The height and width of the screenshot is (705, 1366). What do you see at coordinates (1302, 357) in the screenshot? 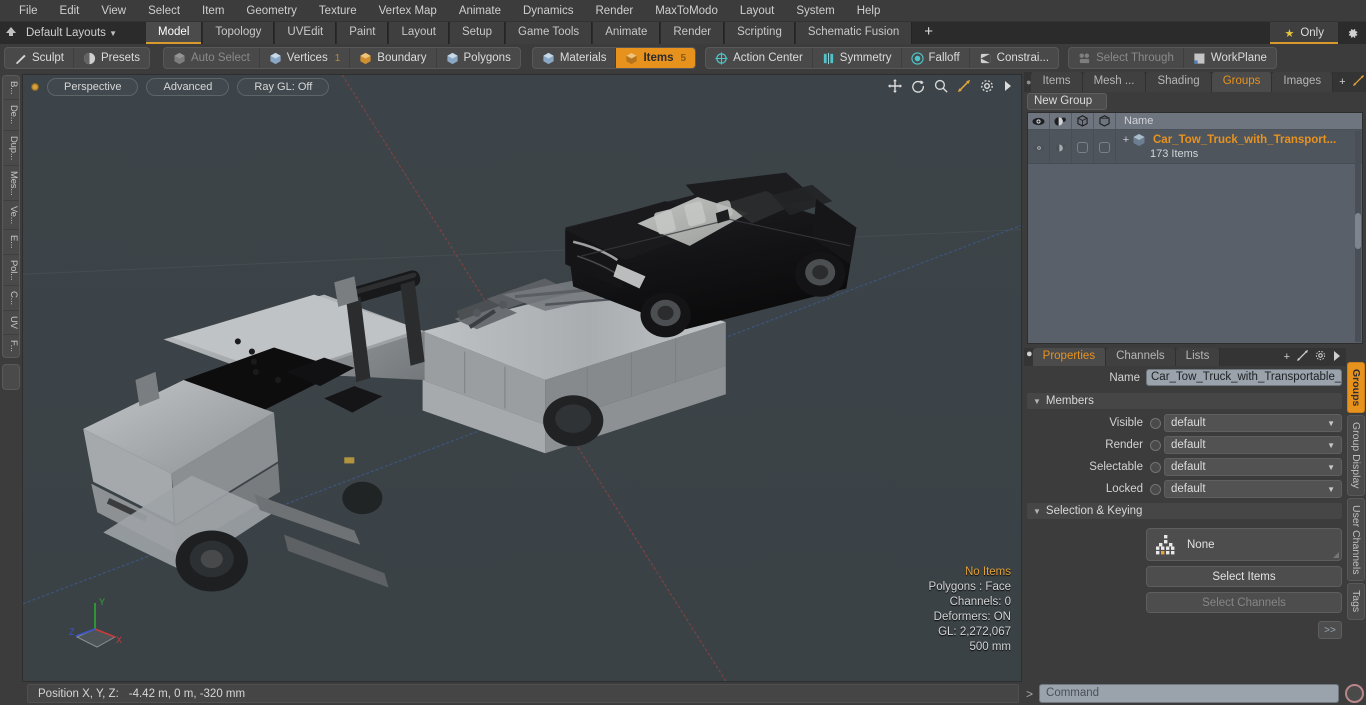
I see `expand-properties-icon` at bounding box center [1302, 357].